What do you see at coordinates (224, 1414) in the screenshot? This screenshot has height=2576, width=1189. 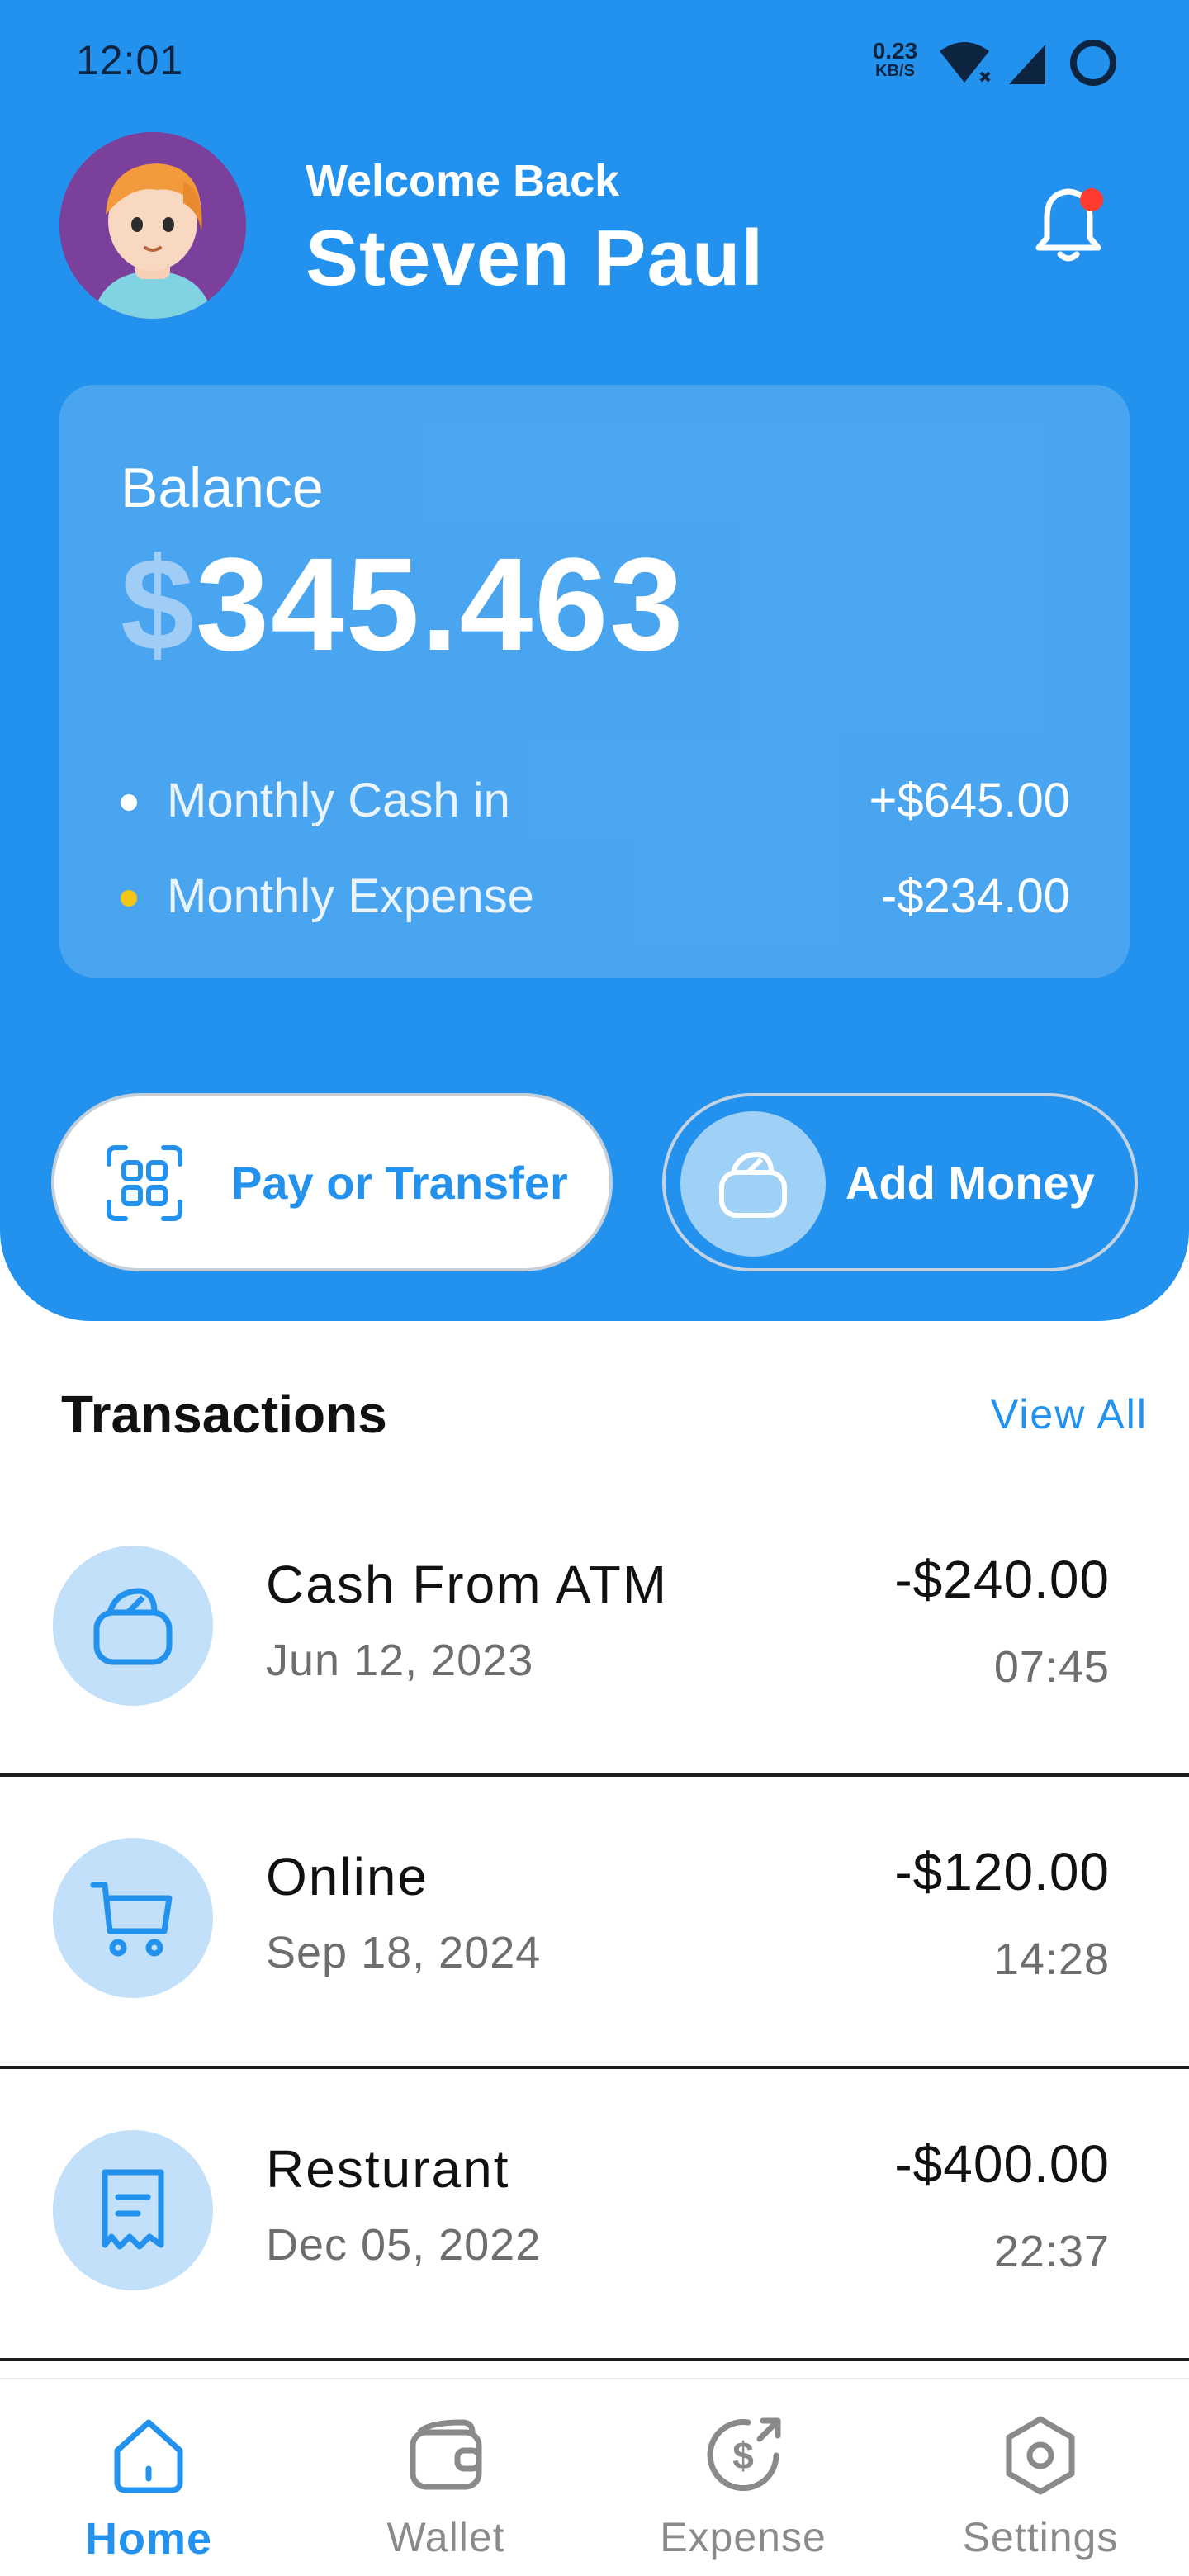 I see `transactions-title: Transactions` at bounding box center [224, 1414].